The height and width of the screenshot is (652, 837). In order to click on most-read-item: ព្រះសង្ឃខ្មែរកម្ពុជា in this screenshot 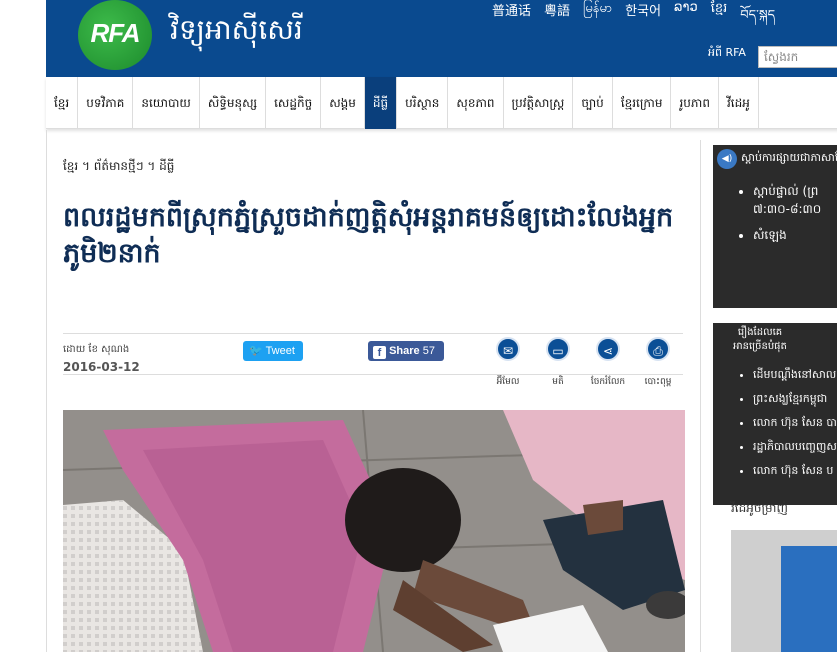, I will do `click(795, 400)`.